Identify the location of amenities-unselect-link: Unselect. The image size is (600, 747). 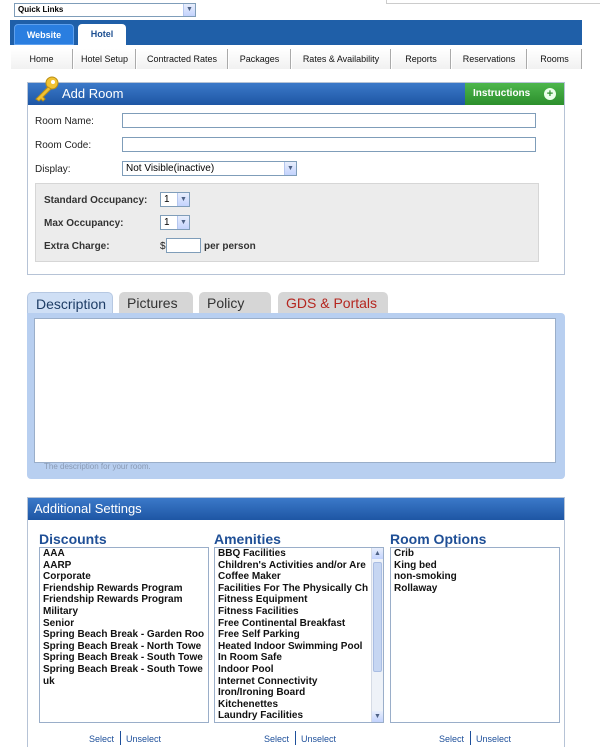
(318, 739).